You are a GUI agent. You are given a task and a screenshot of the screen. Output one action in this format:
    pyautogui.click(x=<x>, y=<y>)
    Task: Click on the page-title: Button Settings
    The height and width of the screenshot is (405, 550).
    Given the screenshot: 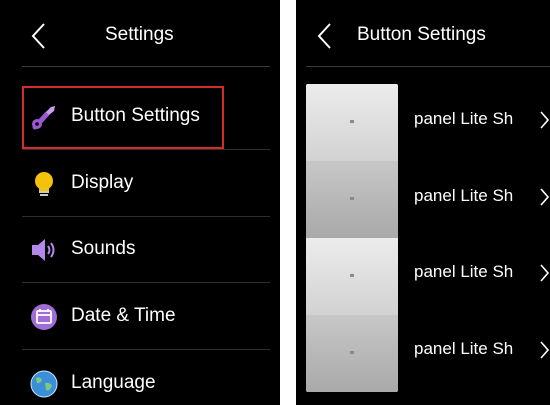 What is the action you would take?
    pyautogui.click(x=421, y=34)
    